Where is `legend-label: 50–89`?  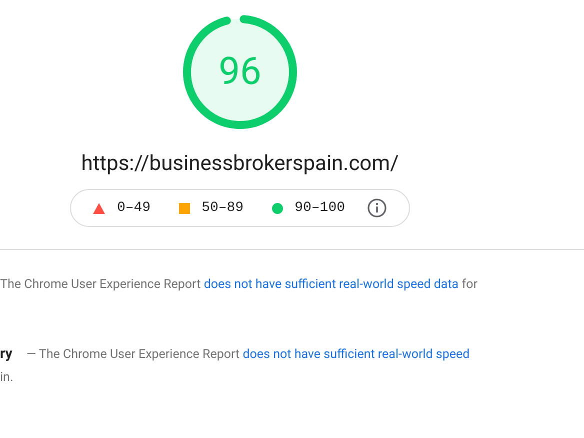
legend-label: 50–89 is located at coordinates (223, 208).